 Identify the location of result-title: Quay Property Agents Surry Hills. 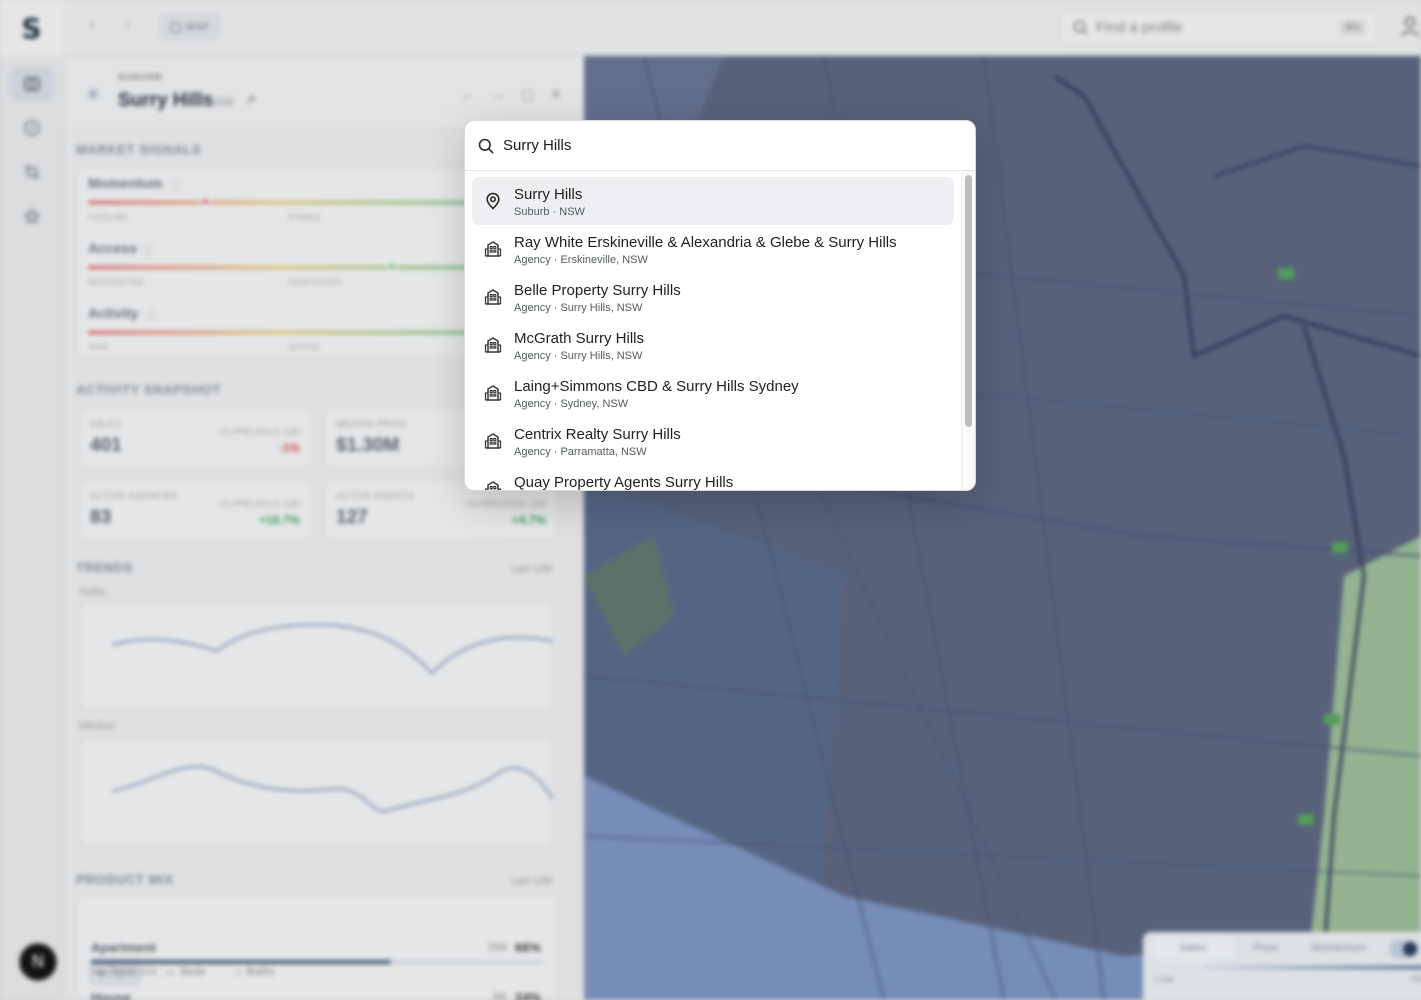
(624, 482).